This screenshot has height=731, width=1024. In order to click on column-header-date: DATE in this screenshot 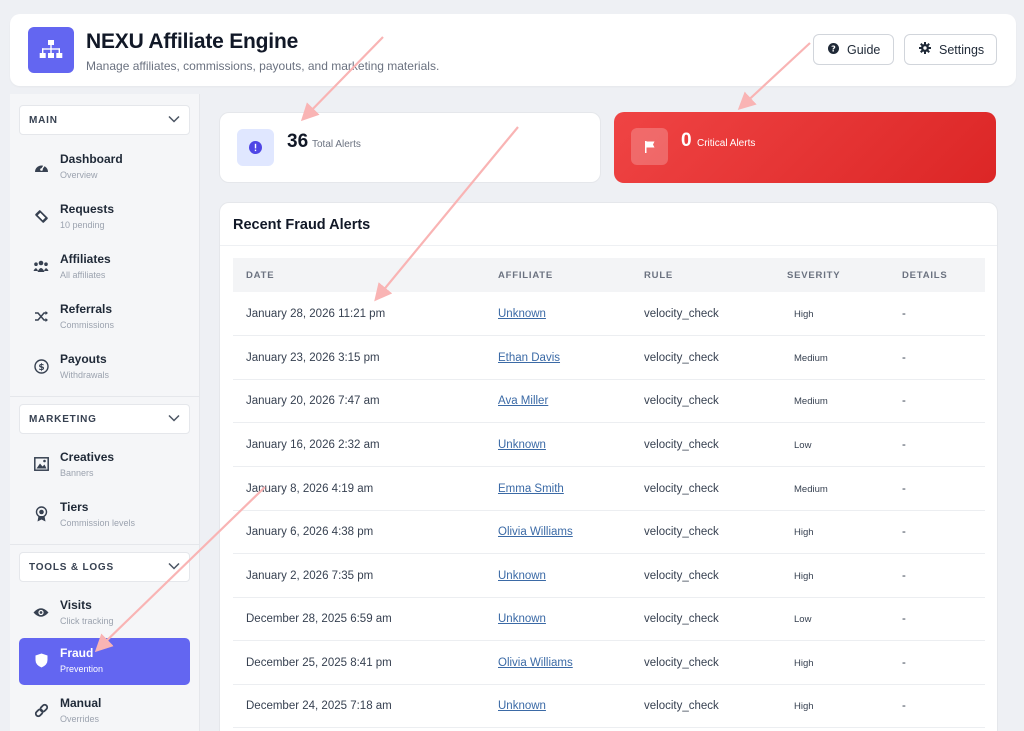, I will do `click(260, 275)`.